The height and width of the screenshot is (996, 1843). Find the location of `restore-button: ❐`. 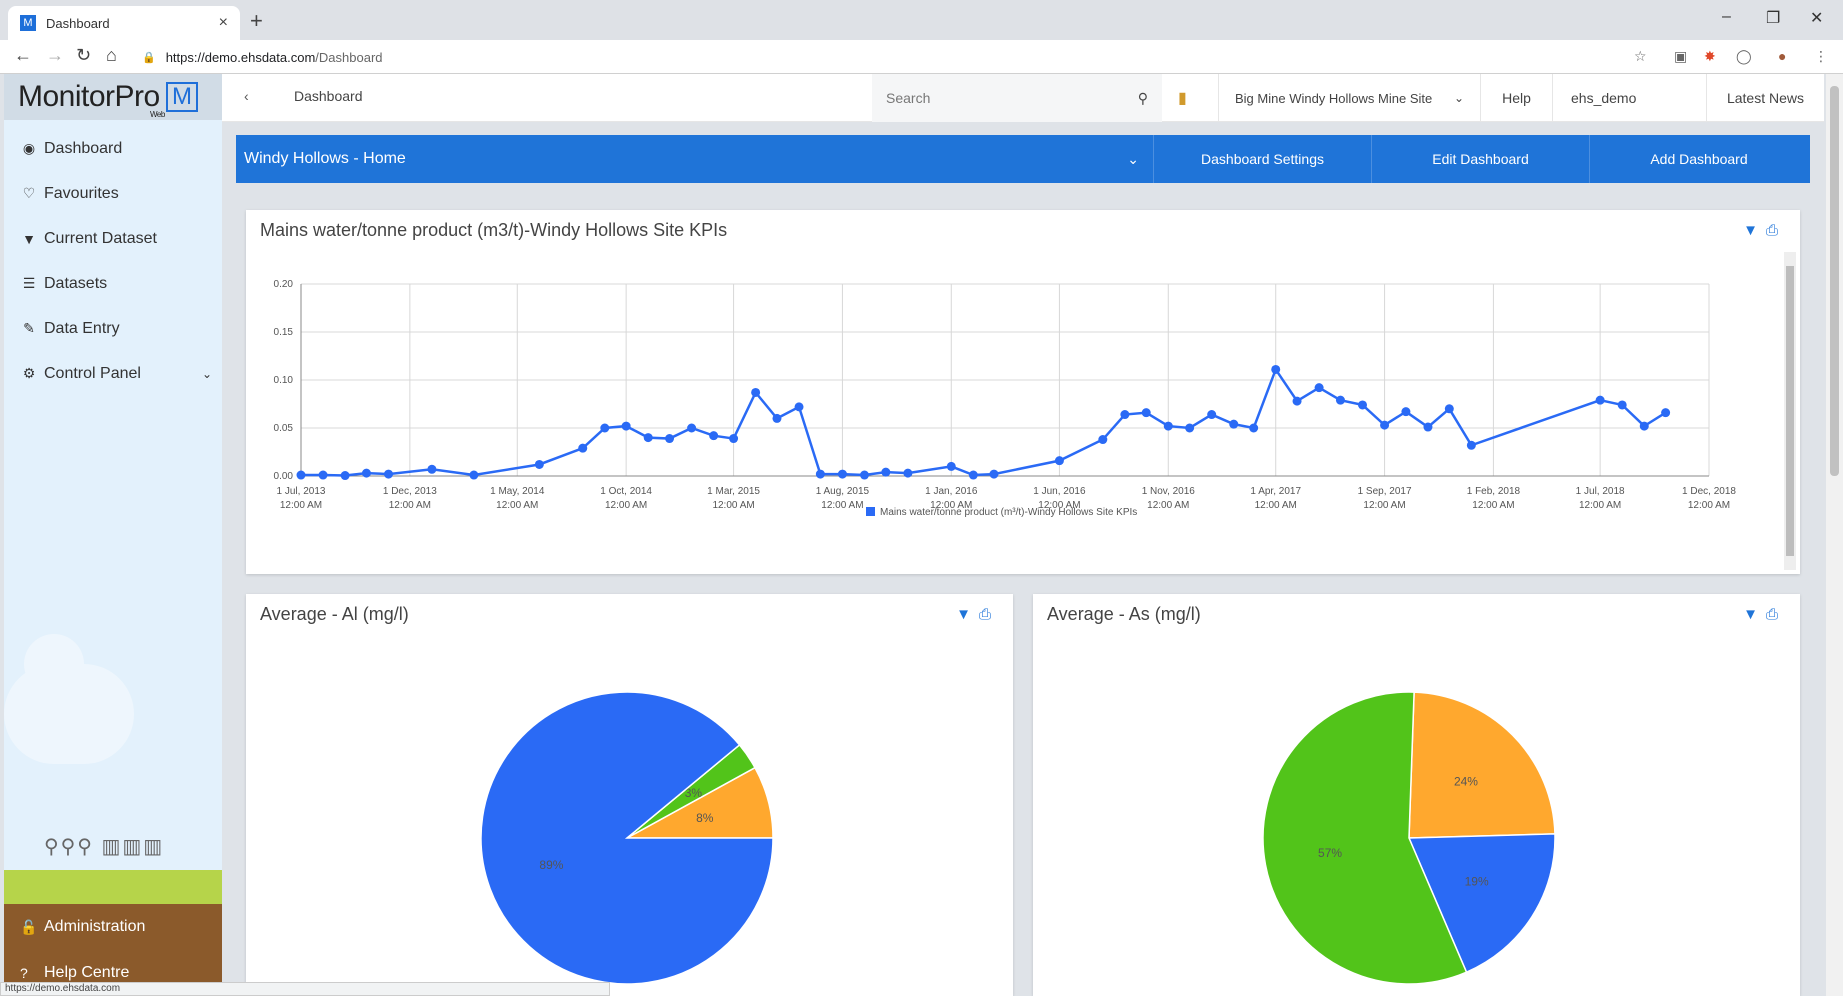

restore-button: ❐ is located at coordinates (1773, 18).